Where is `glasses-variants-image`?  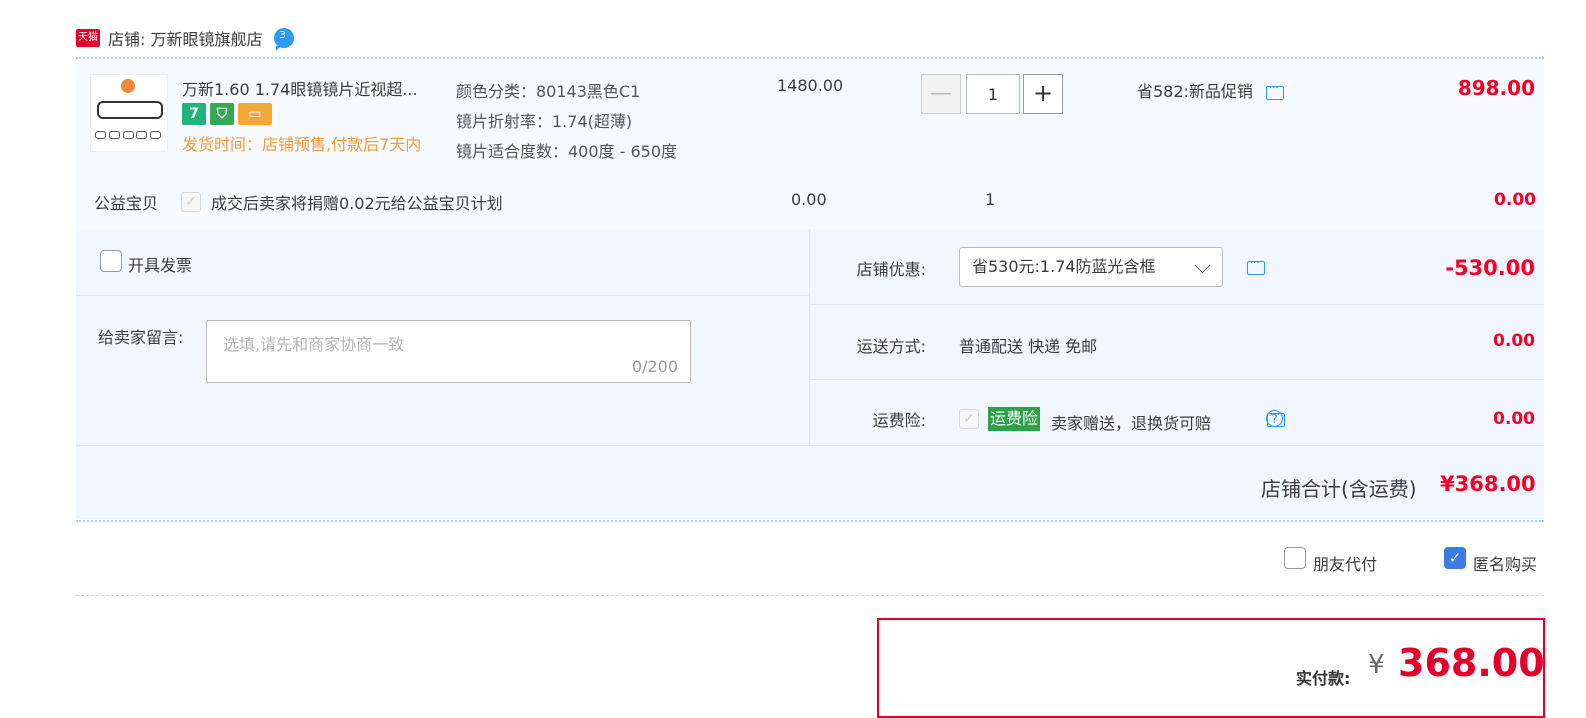 glasses-variants-image is located at coordinates (128, 136).